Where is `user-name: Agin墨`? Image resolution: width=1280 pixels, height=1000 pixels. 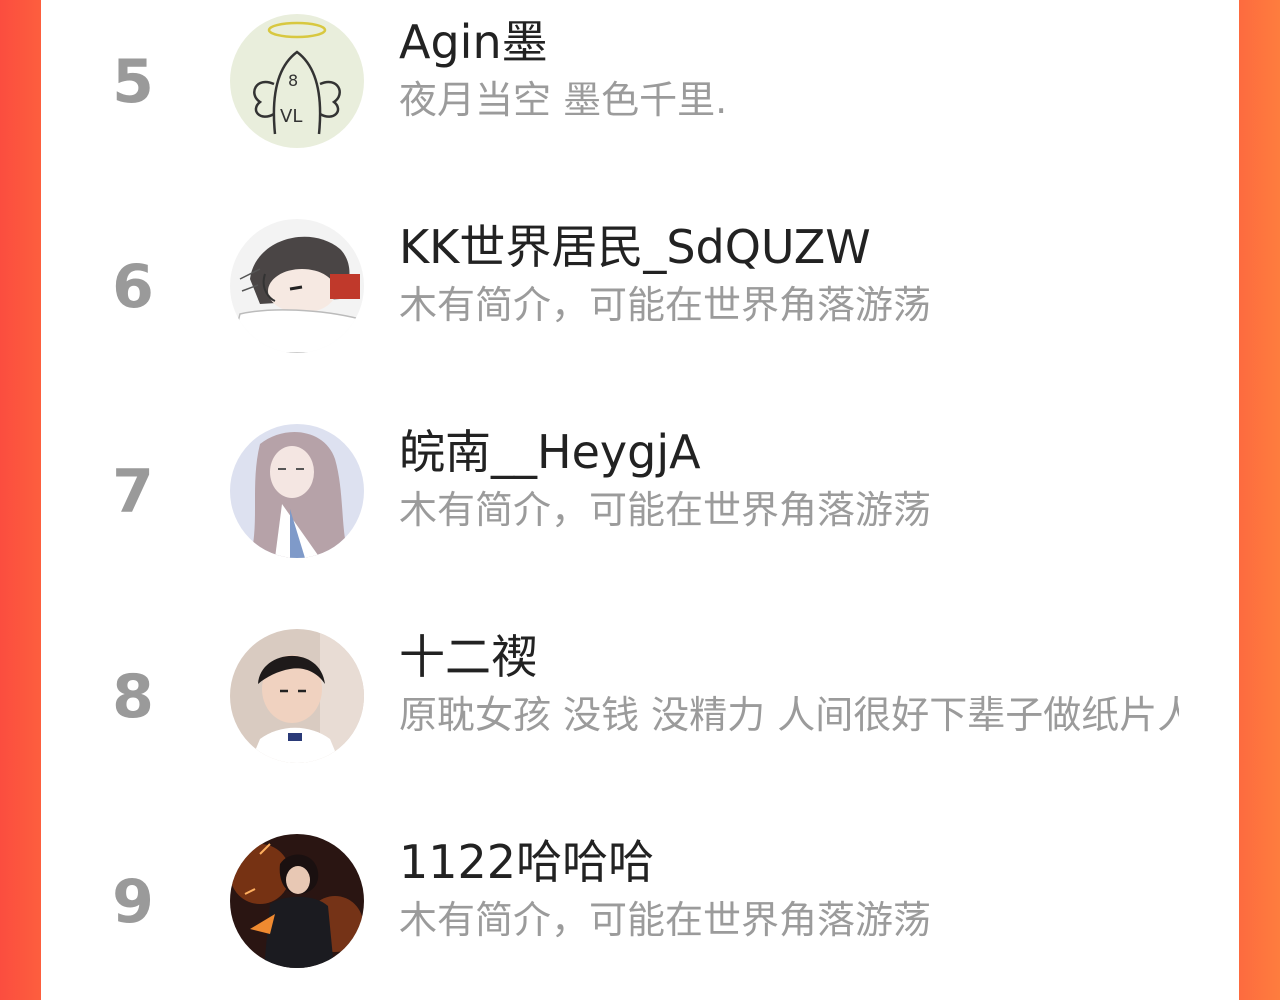 user-name: Agin墨 is located at coordinates (473, 42).